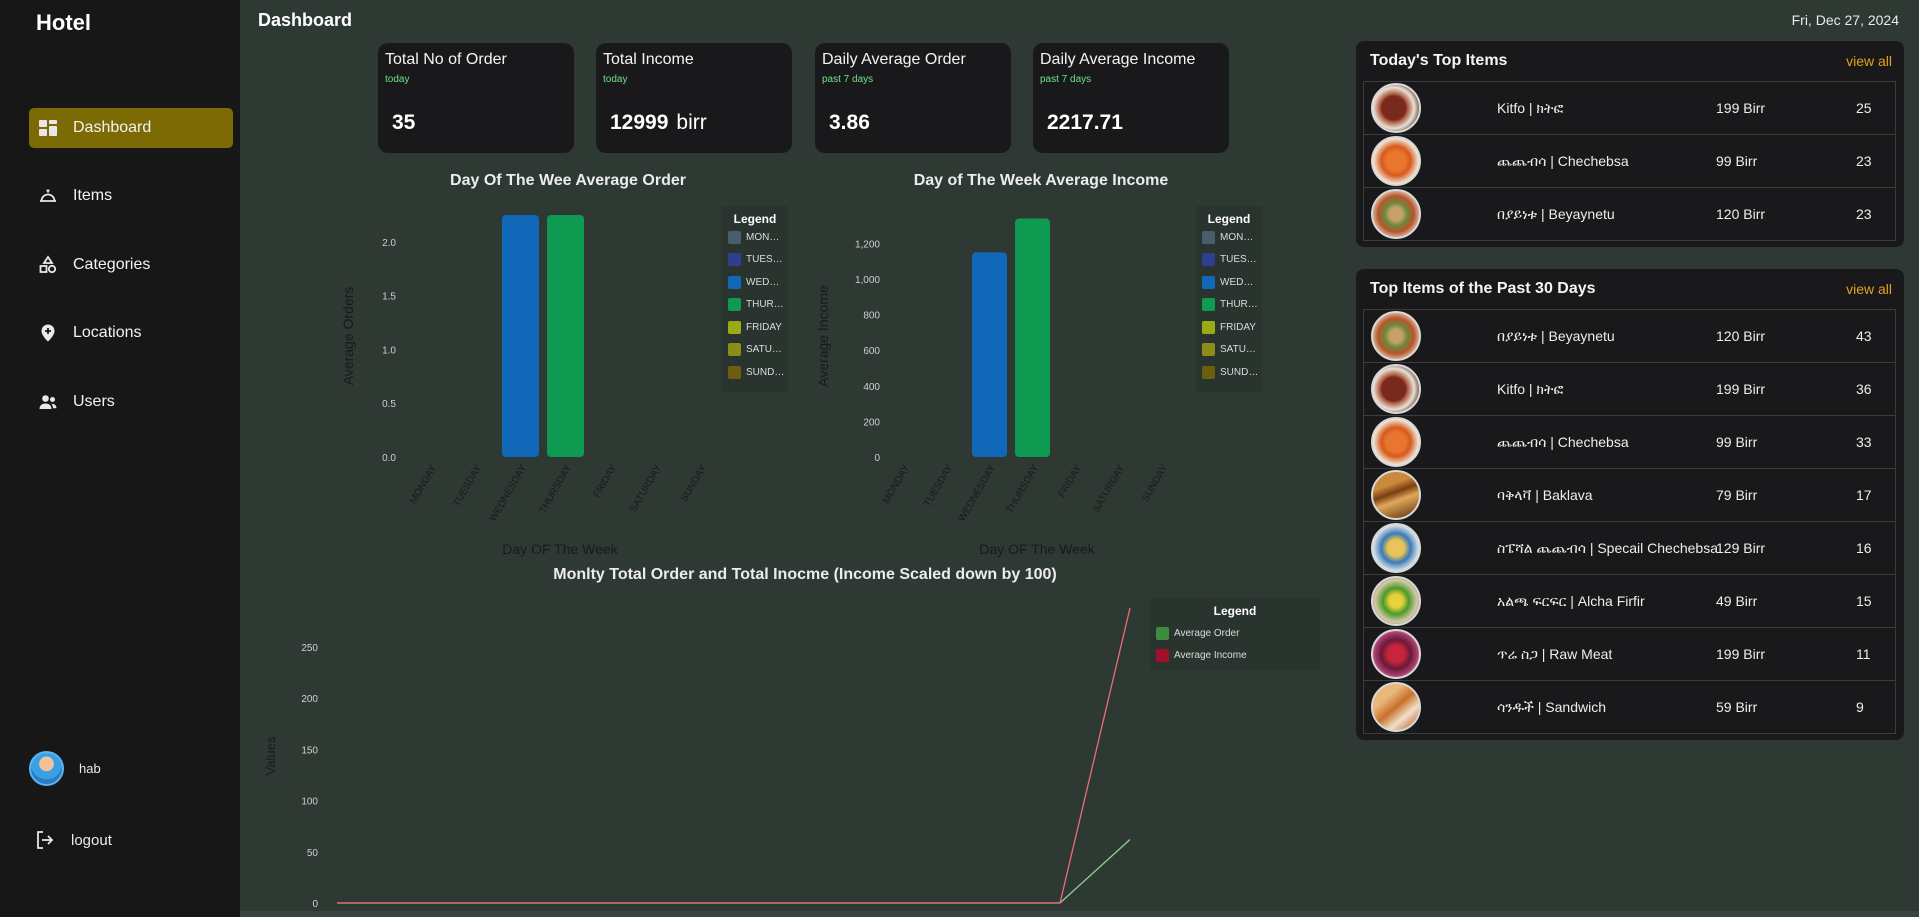 The height and width of the screenshot is (917, 1919). I want to click on y-tick-label: 200, so click(871, 422).